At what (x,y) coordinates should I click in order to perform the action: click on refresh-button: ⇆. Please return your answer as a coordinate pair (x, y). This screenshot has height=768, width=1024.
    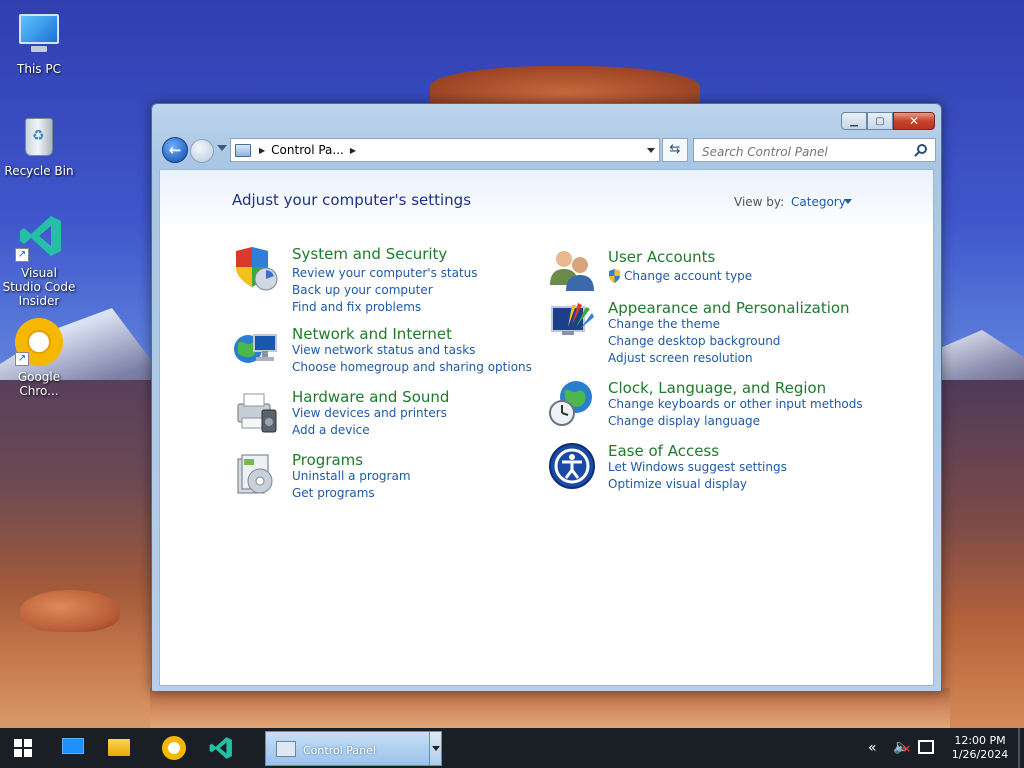
    Looking at the image, I should click on (675, 150).